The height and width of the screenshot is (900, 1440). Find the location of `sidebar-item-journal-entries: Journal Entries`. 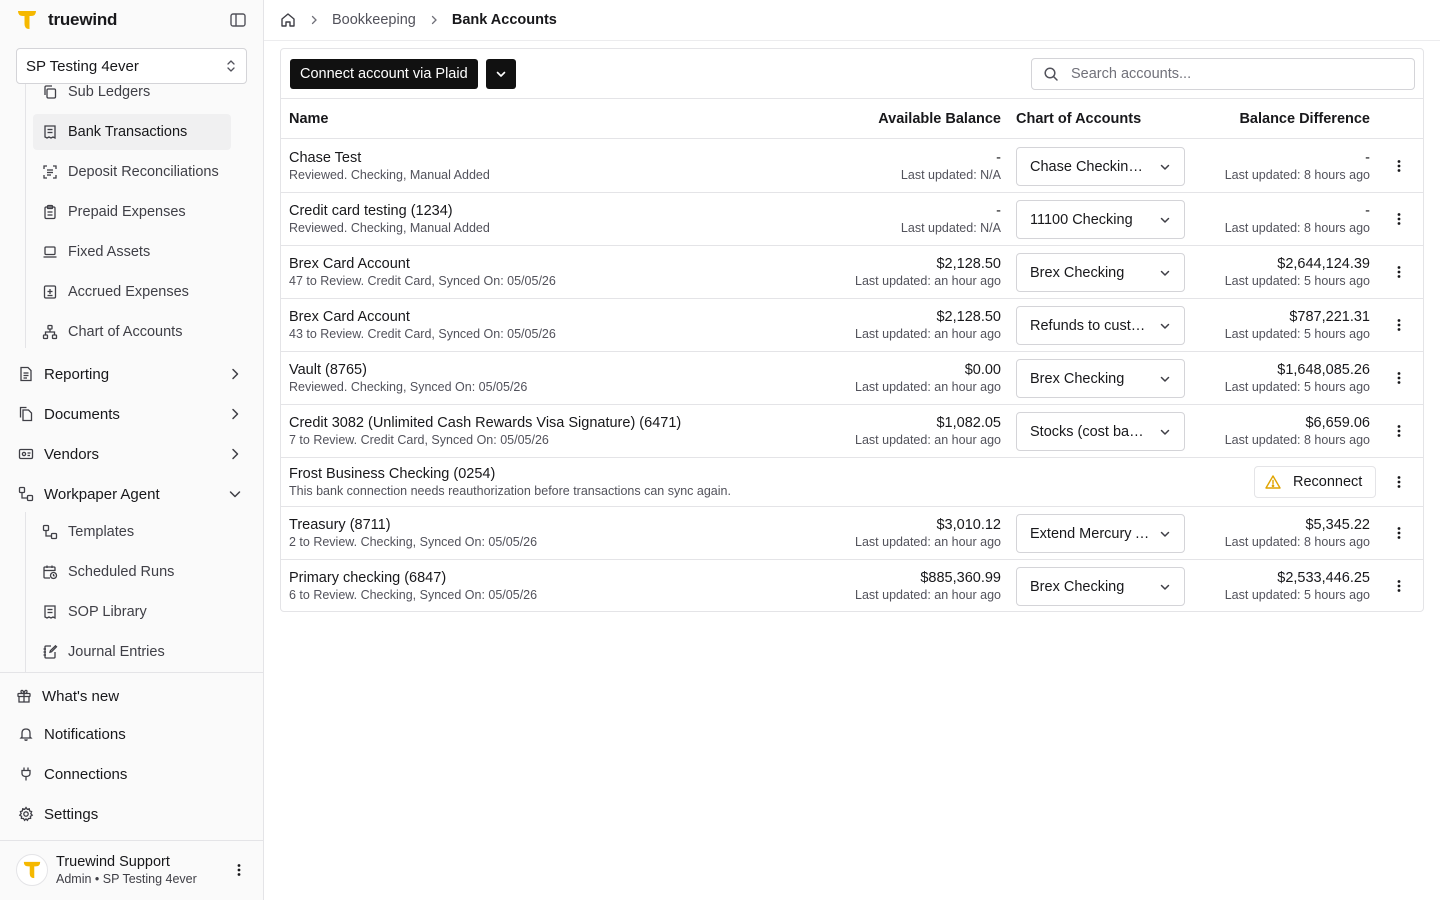

sidebar-item-journal-entries: Journal Entries is located at coordinates (132, 652).